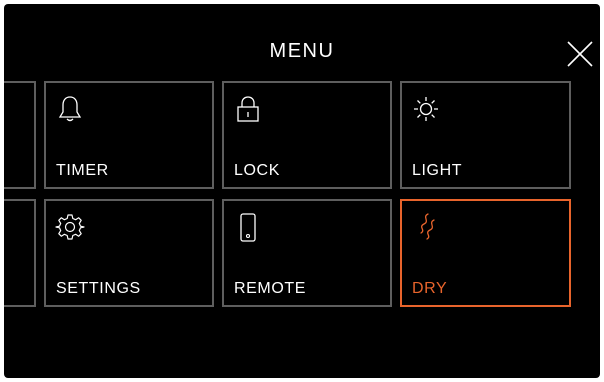 This screenshot has height=382, width=604. I want to click on tile-label: SETTINGS, so click(98, 288).